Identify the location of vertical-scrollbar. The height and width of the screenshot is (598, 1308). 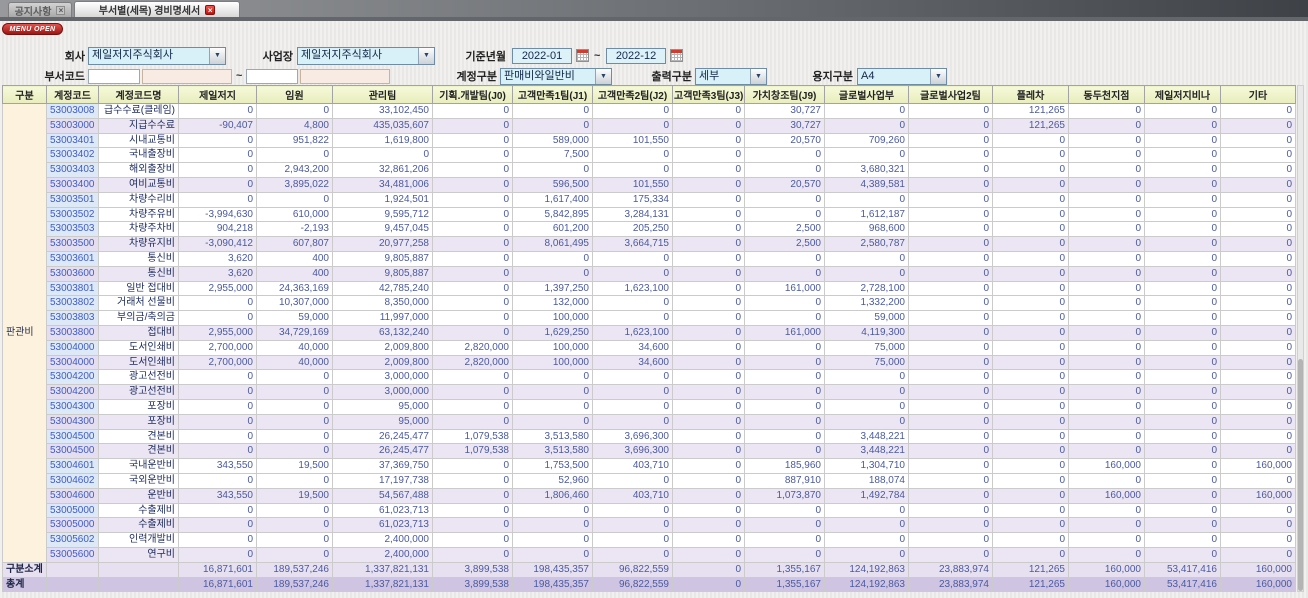
(1300, 338).